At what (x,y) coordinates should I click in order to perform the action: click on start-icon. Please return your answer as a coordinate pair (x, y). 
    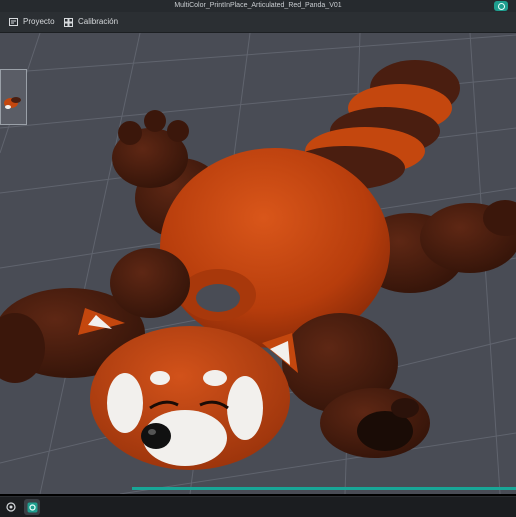
    Looking at the image, I should click on (11, 507).